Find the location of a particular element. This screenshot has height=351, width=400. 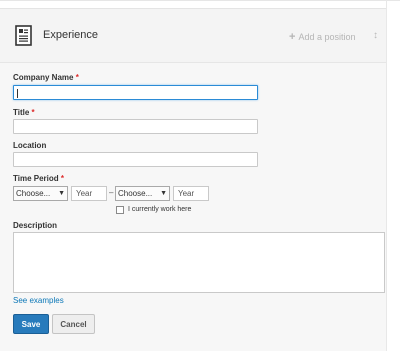

start-year-input: Year is located at coordinates (89, 193).